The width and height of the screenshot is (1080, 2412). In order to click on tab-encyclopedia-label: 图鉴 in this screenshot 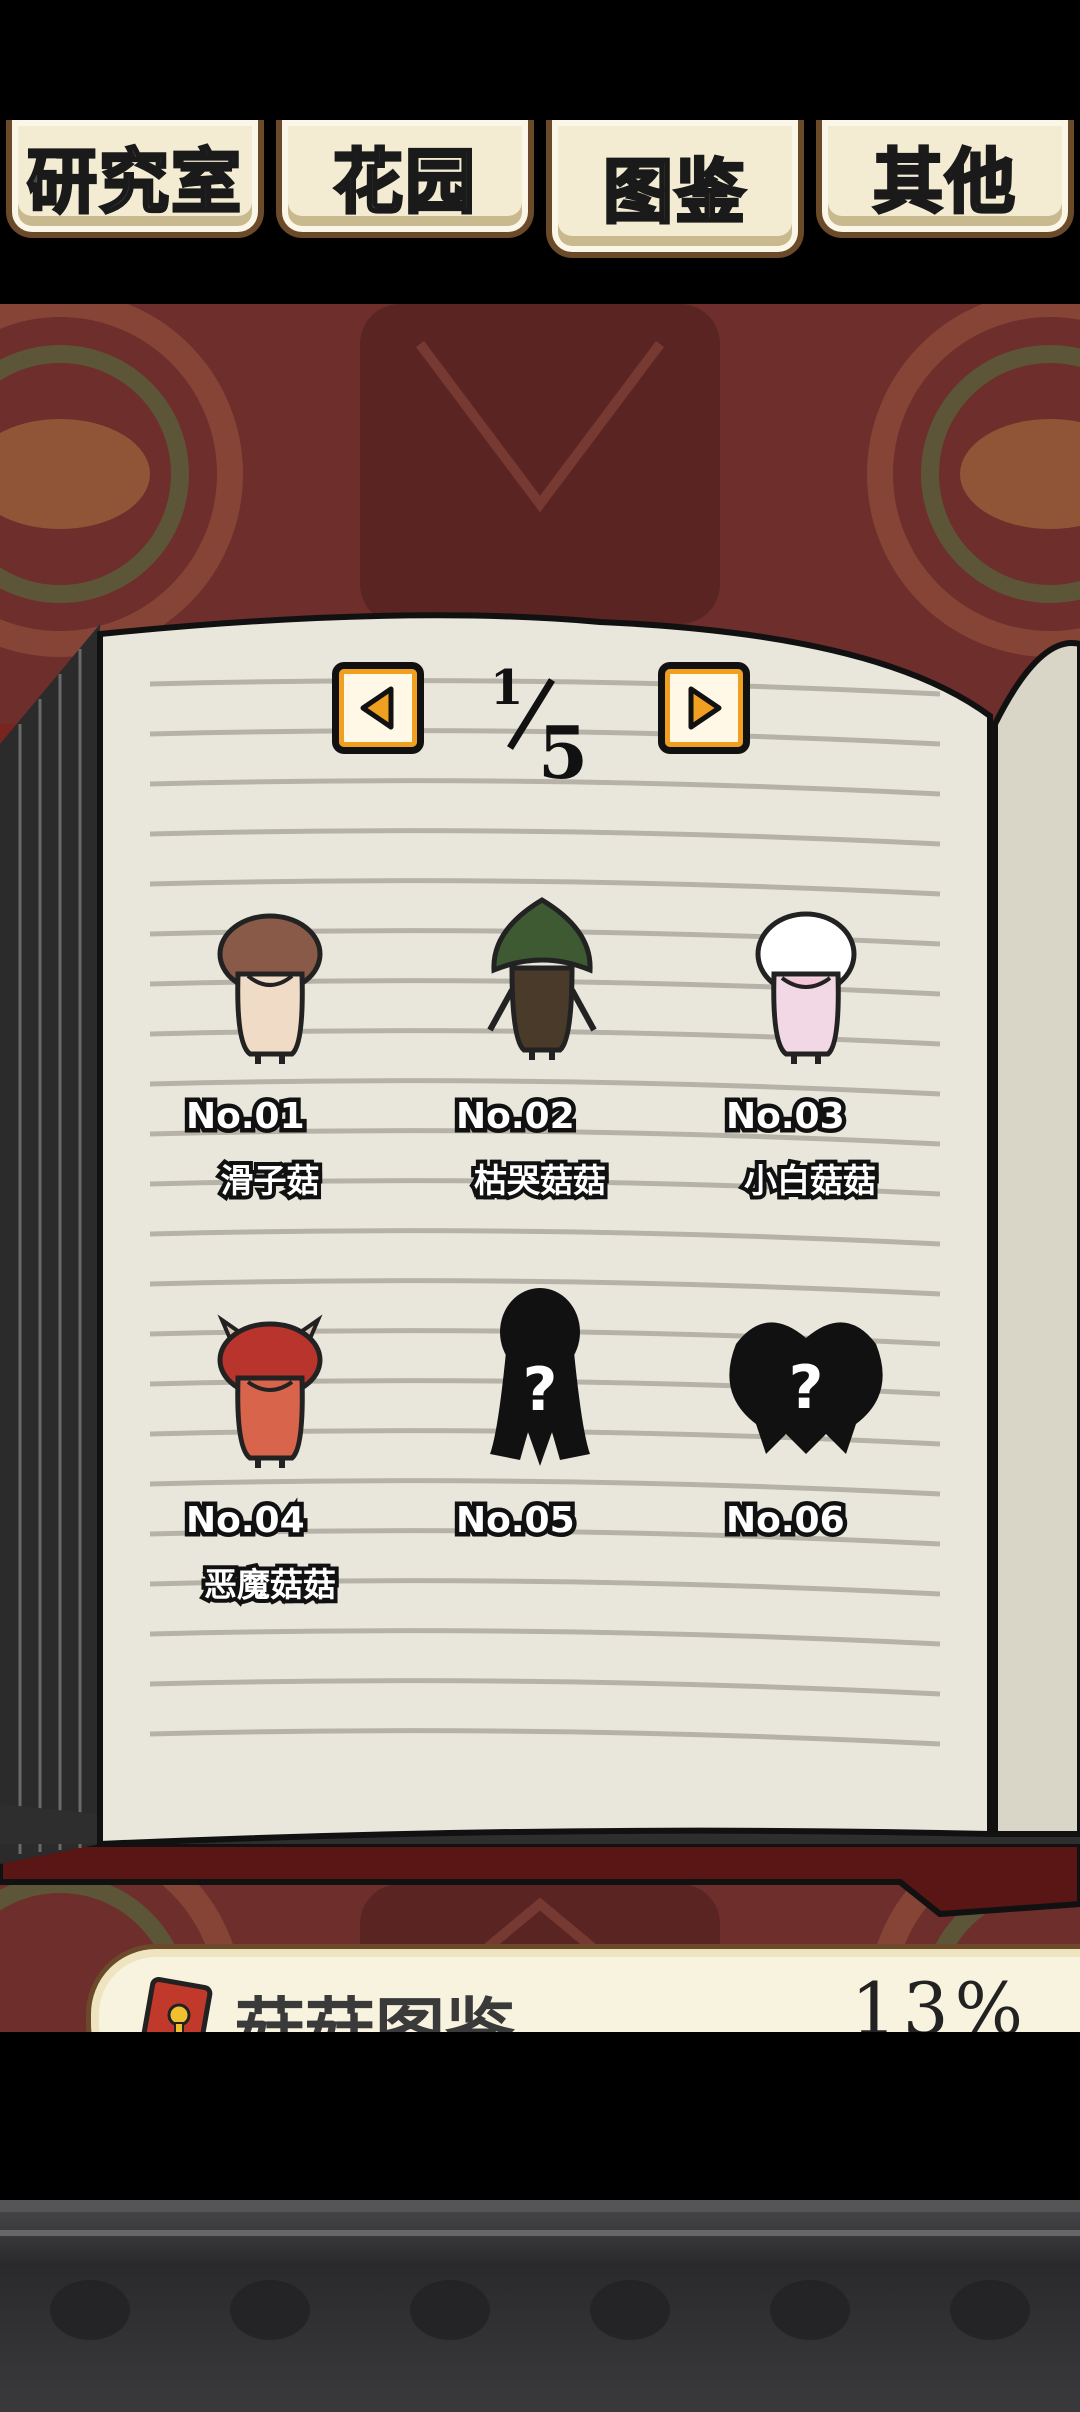, I will do `click(674, 191)`.